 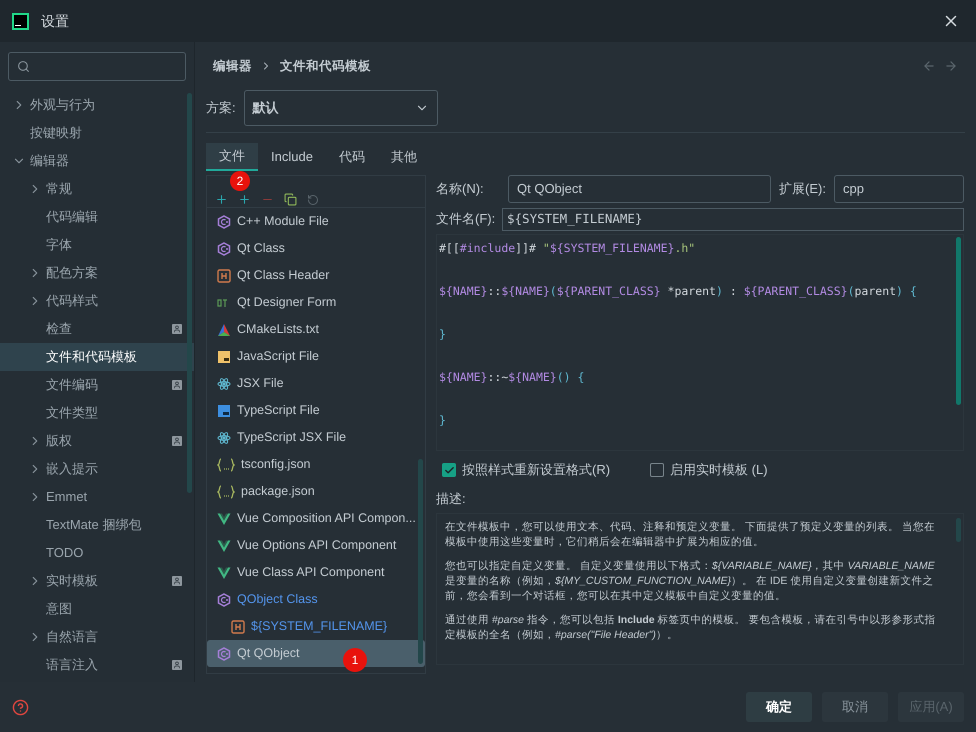 I want to click on template-item: QObject Class, so click(x=316, y=599).